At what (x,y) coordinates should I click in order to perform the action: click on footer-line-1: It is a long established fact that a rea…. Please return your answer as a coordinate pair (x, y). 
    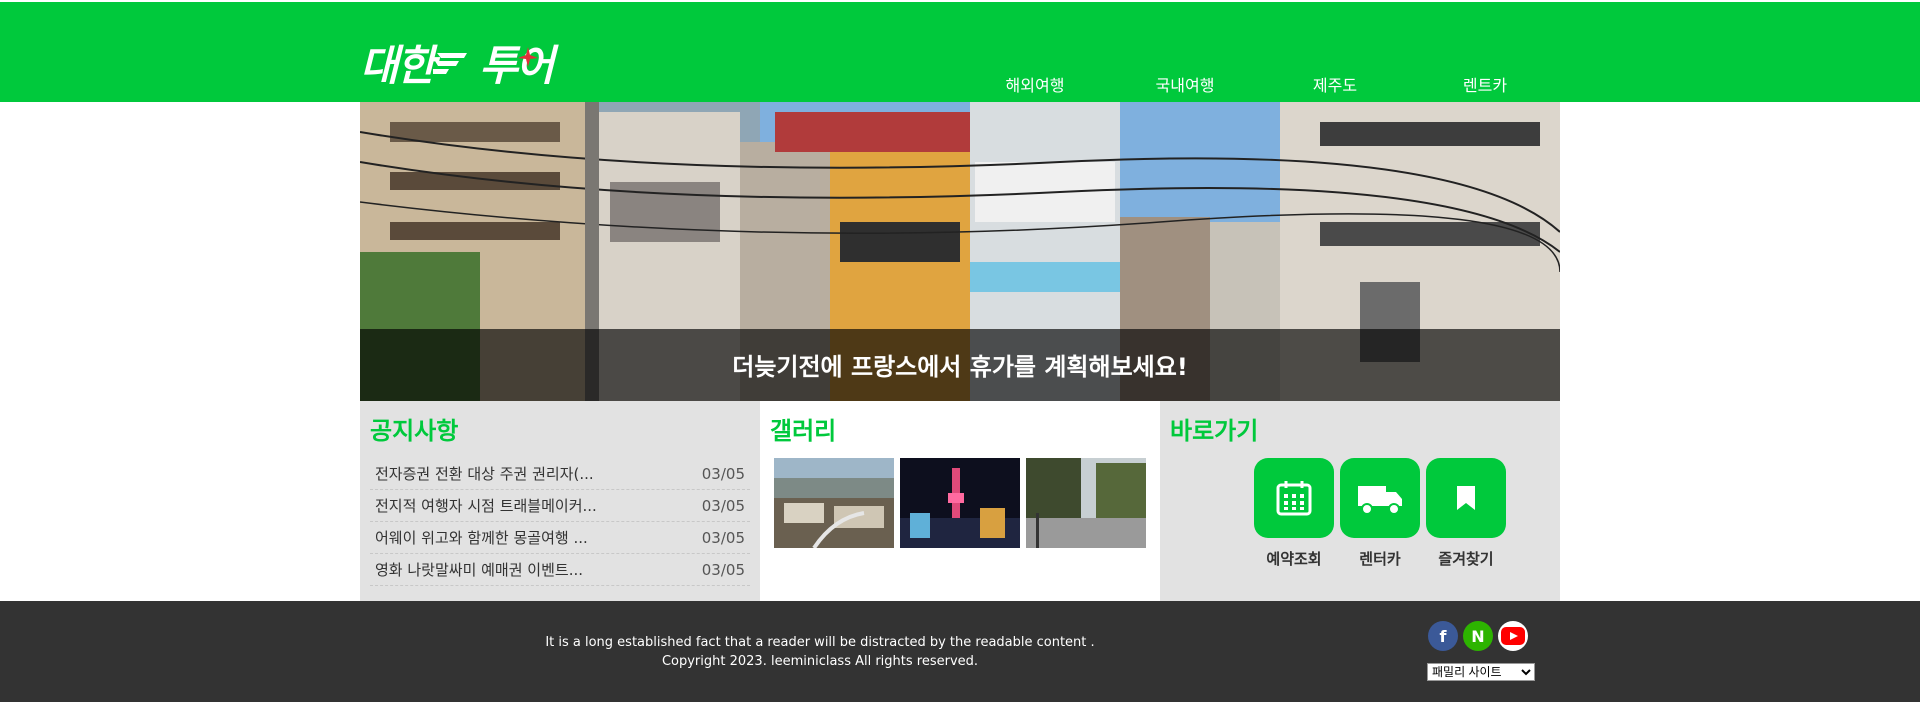
    Looking at the image, I should click on (820, 642).